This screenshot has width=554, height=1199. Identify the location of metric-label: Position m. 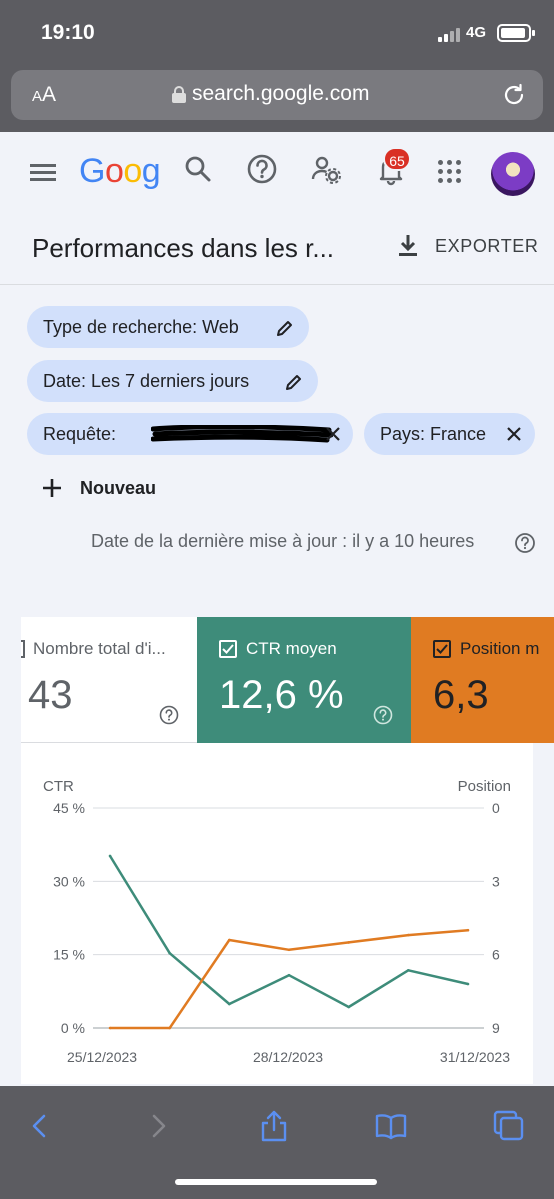
(500, 648).